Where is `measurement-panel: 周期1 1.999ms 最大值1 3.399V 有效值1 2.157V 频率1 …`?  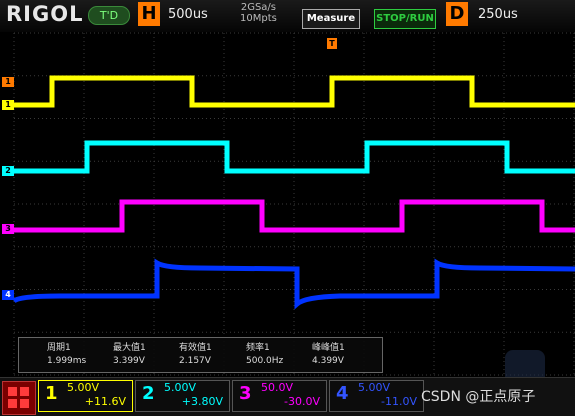 measurement-panel: 周期1 1.999ms 最大值1 3.399V 有效值1 2.157V 频率1 … is located at coordinates (200, 355).